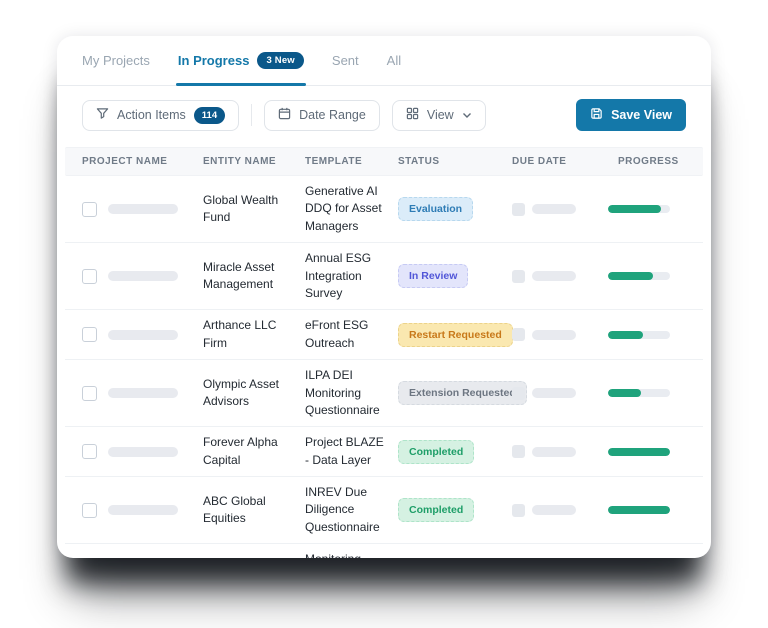 The height and width of the screenshot is (628, 768). I want to click on template-name: ILPA DEI Monitoring Questionnaire, so click(342, 392).